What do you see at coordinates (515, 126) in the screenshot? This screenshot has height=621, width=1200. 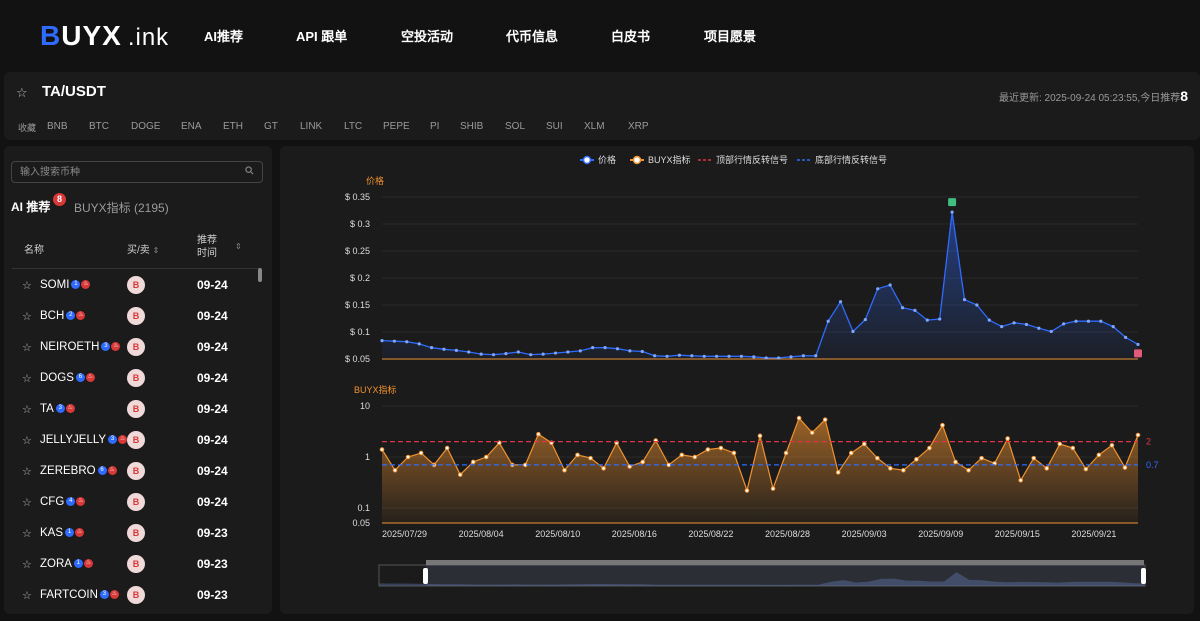 I see `coin-tab-sol: SOL` at bounding box center [515, 126].